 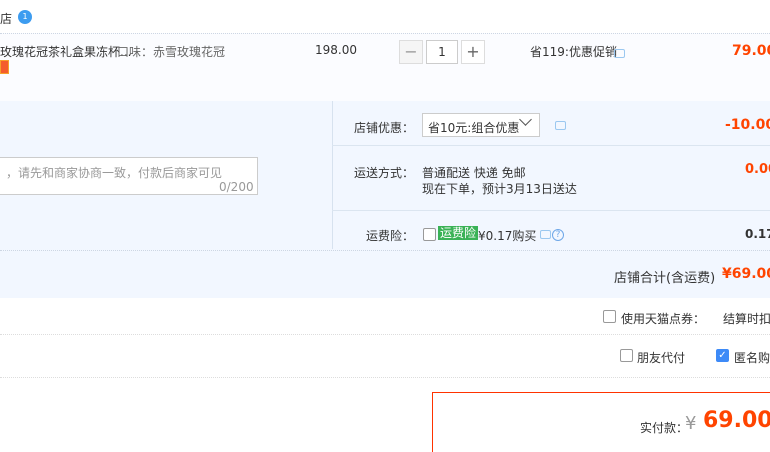 I want to click on insurance-price: ¥0.17购买, so click(x=507, y=236).